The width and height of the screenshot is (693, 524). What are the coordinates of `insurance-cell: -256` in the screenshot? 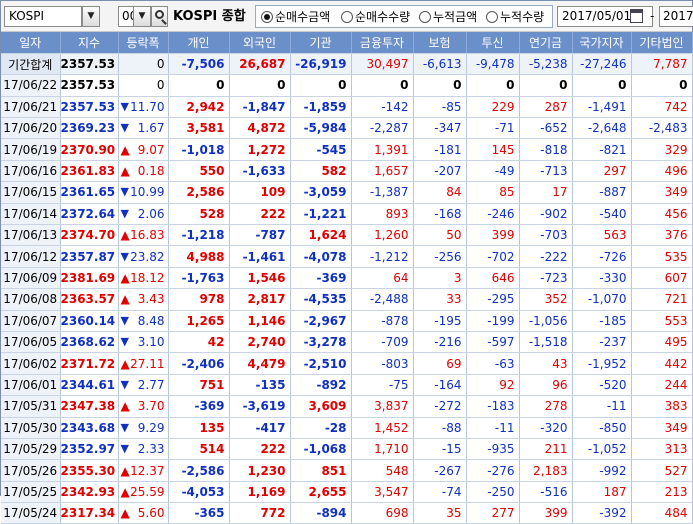 It's located at (440, 256).